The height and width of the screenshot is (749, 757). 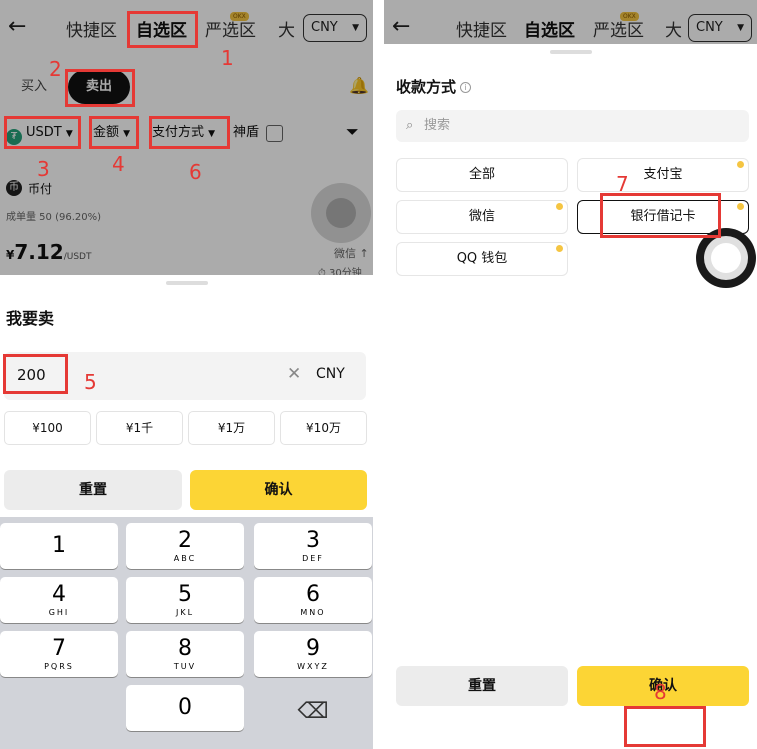 I want to click on amount-value: 200, so click(x=31, y=375).